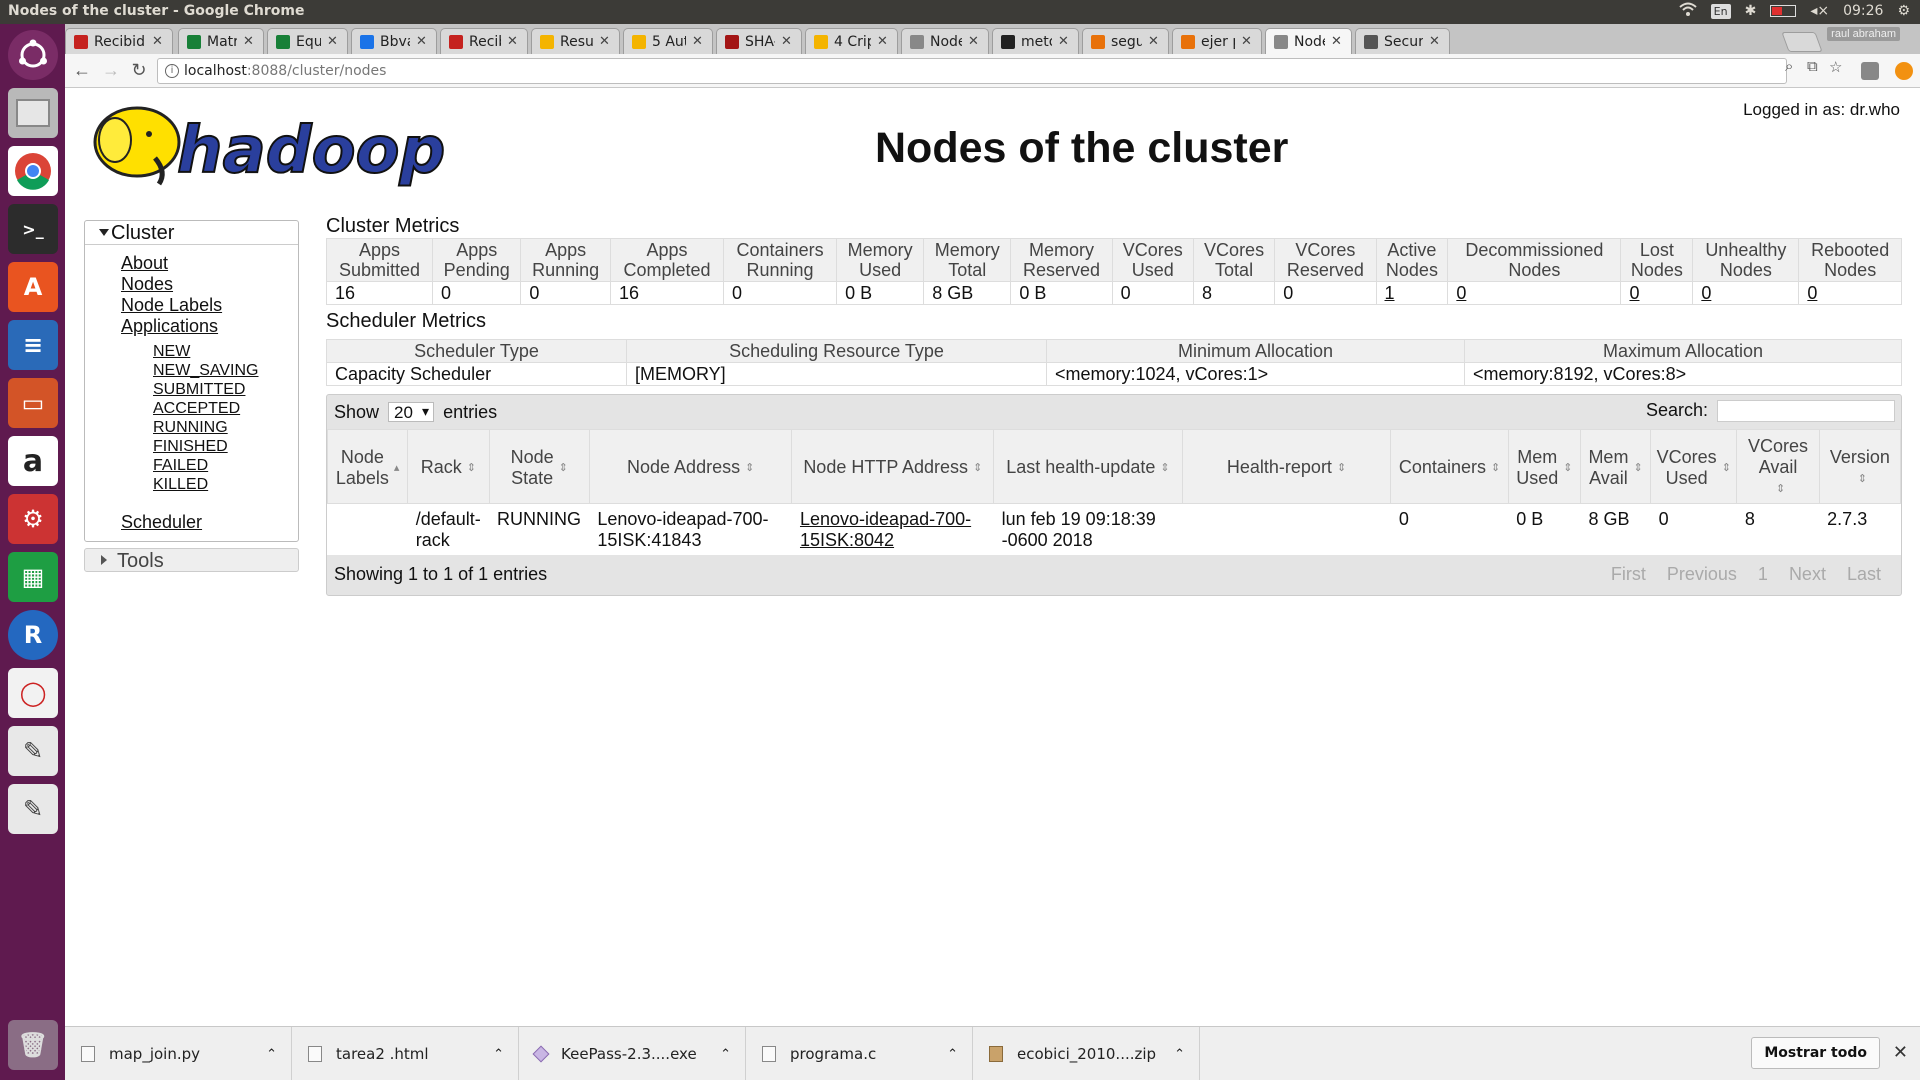 The image size is (1920, 1080). I want to click on browser-tab: 5 Auten ✕, so click(668, 41).